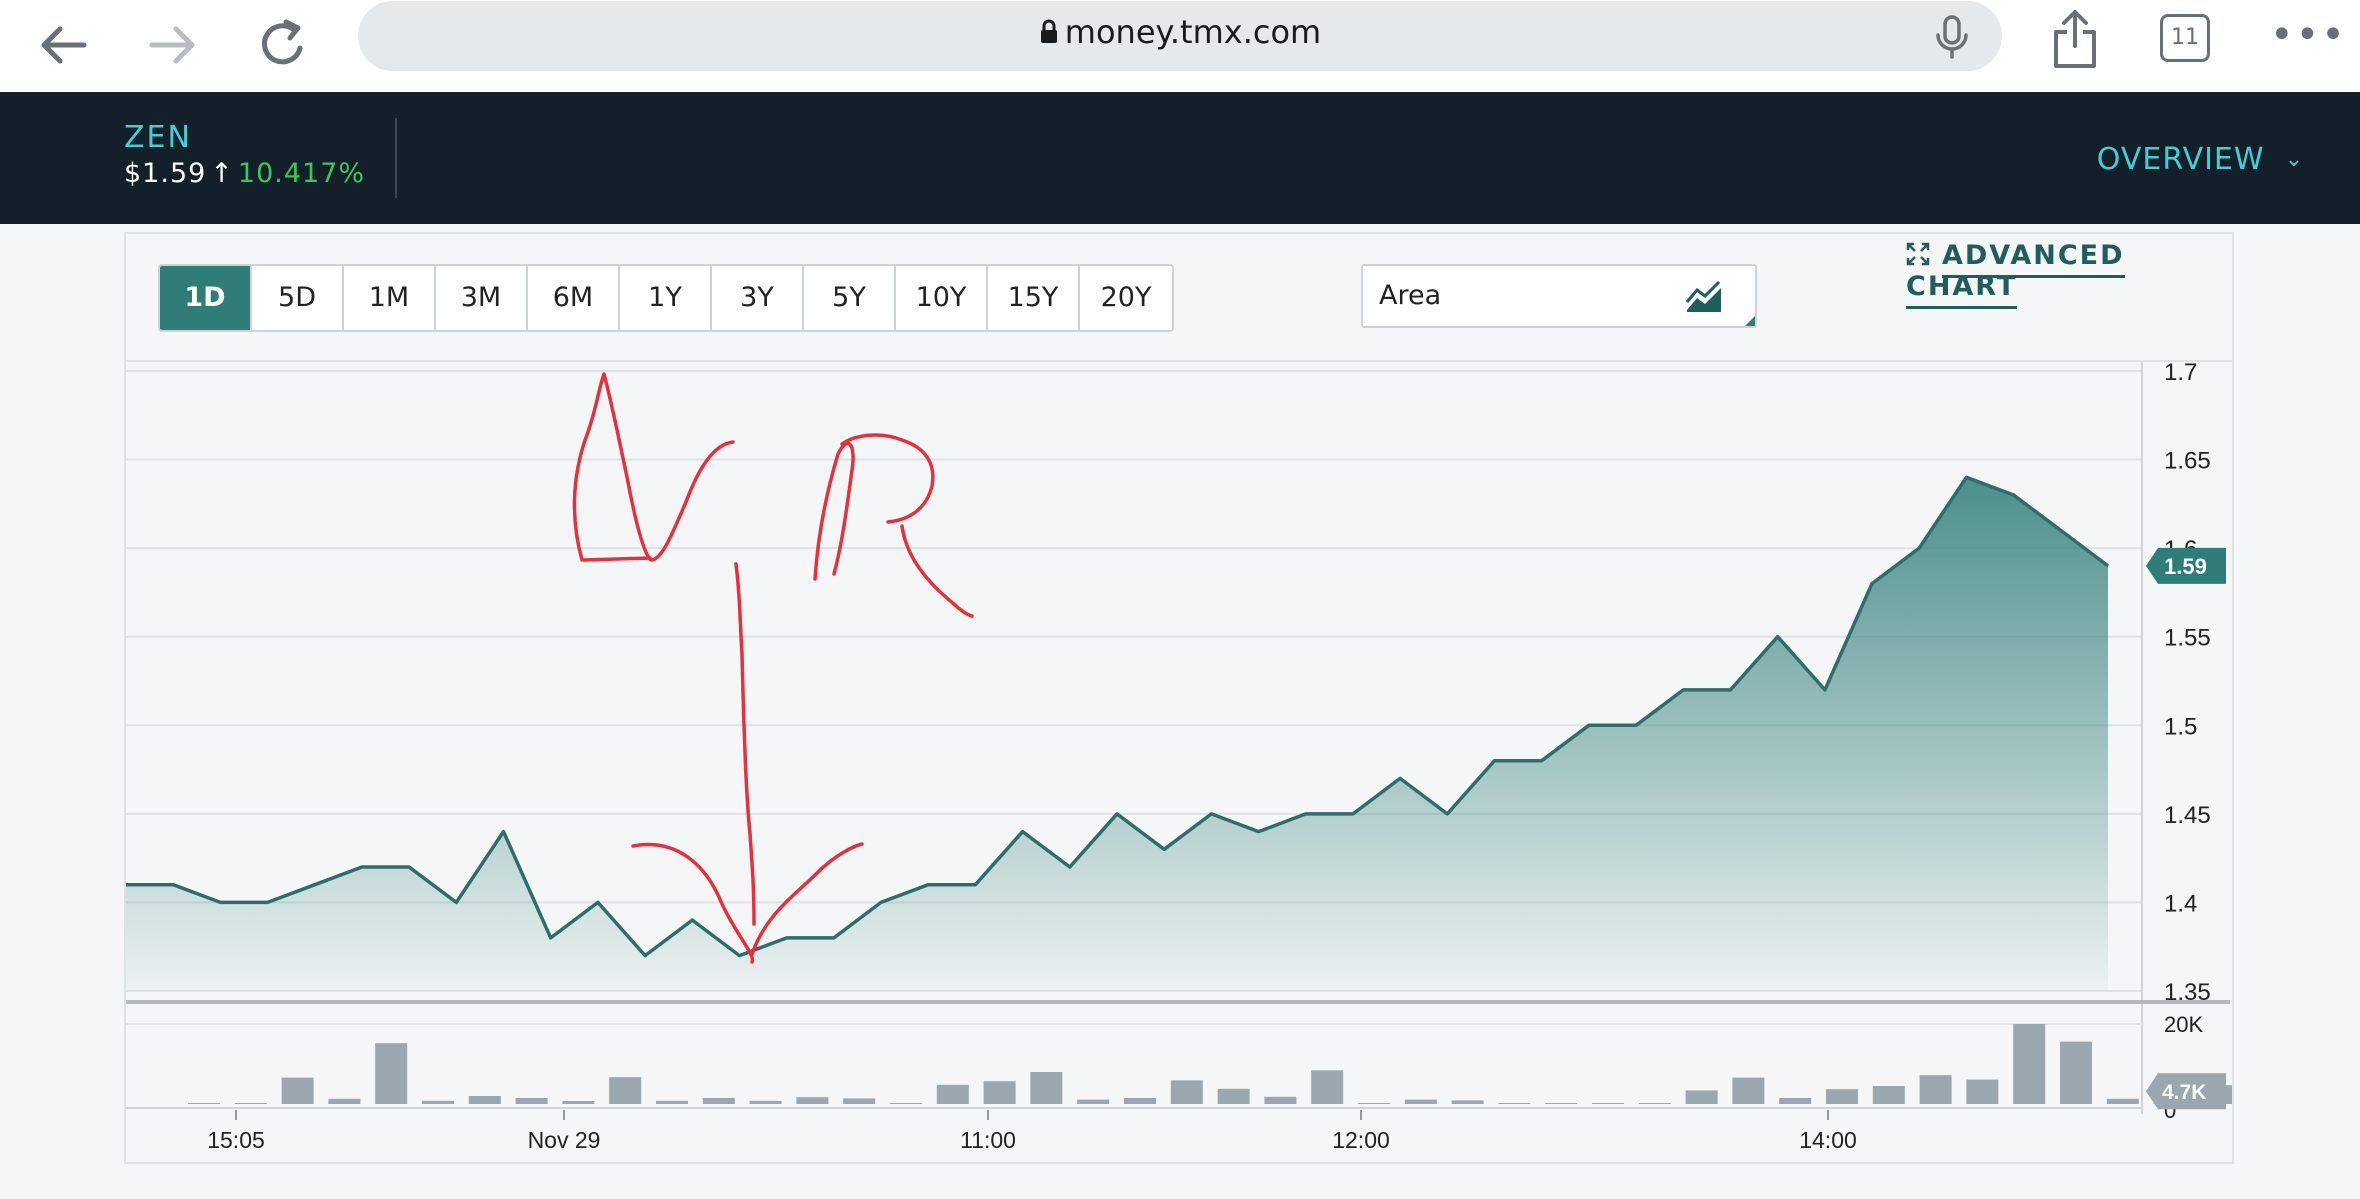  Describe the element at coordinates (2187, 815) in the screenshot. I see `price-tick-label: 1.45` at that location.